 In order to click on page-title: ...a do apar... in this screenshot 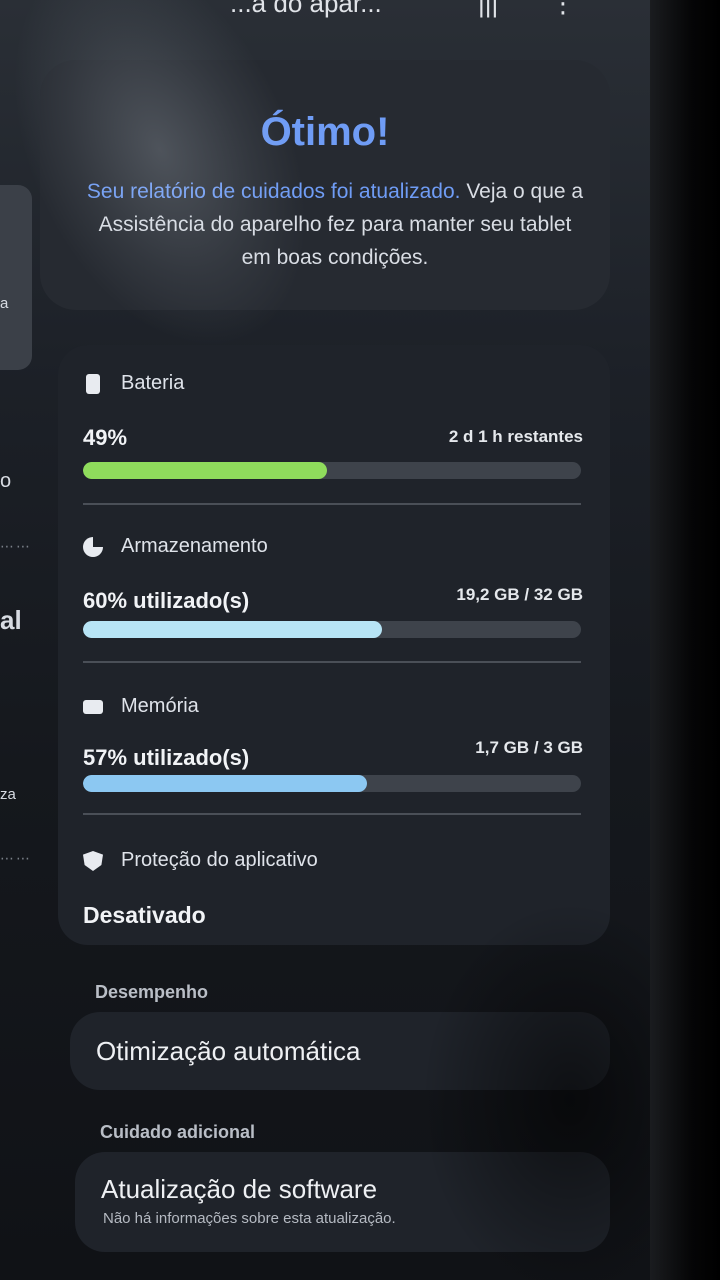, I will do `click(306, 9)`.